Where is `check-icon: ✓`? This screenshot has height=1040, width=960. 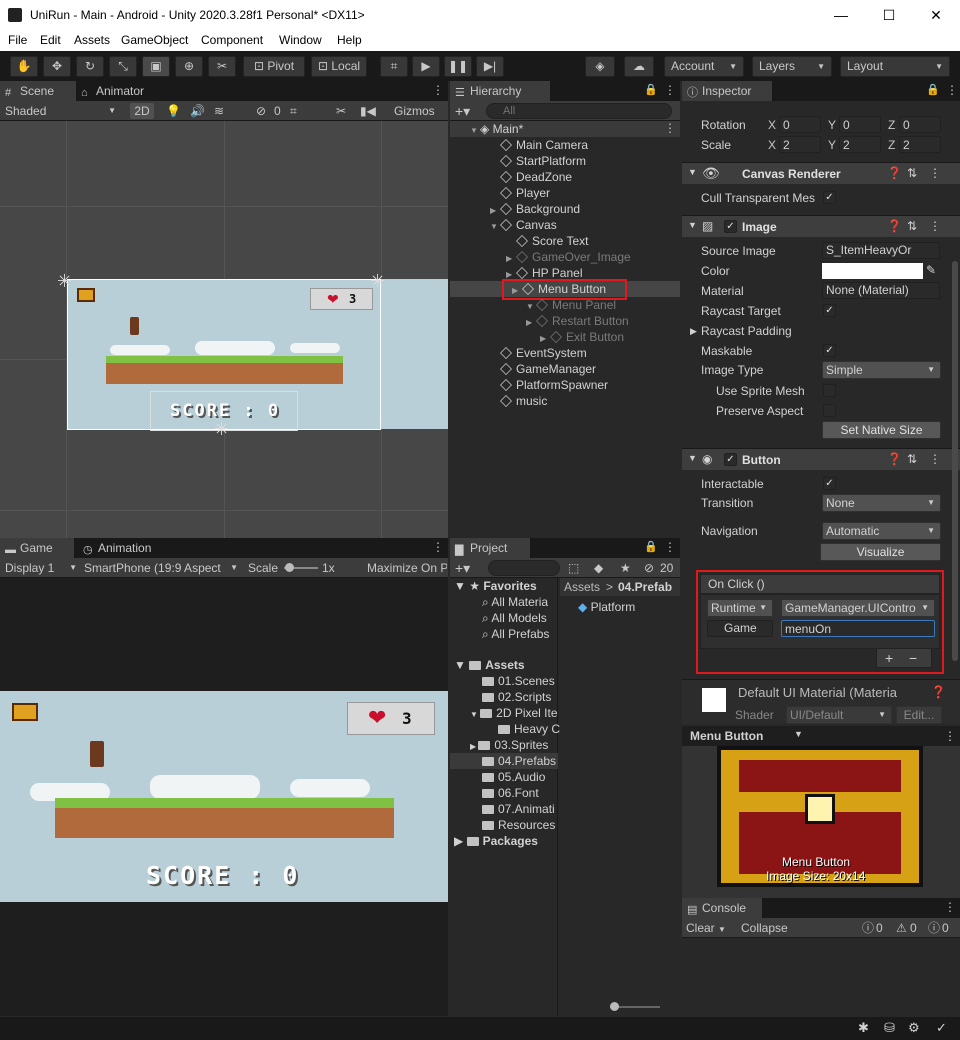 check-icon: ✓ is located at coordinates (941, 1028).